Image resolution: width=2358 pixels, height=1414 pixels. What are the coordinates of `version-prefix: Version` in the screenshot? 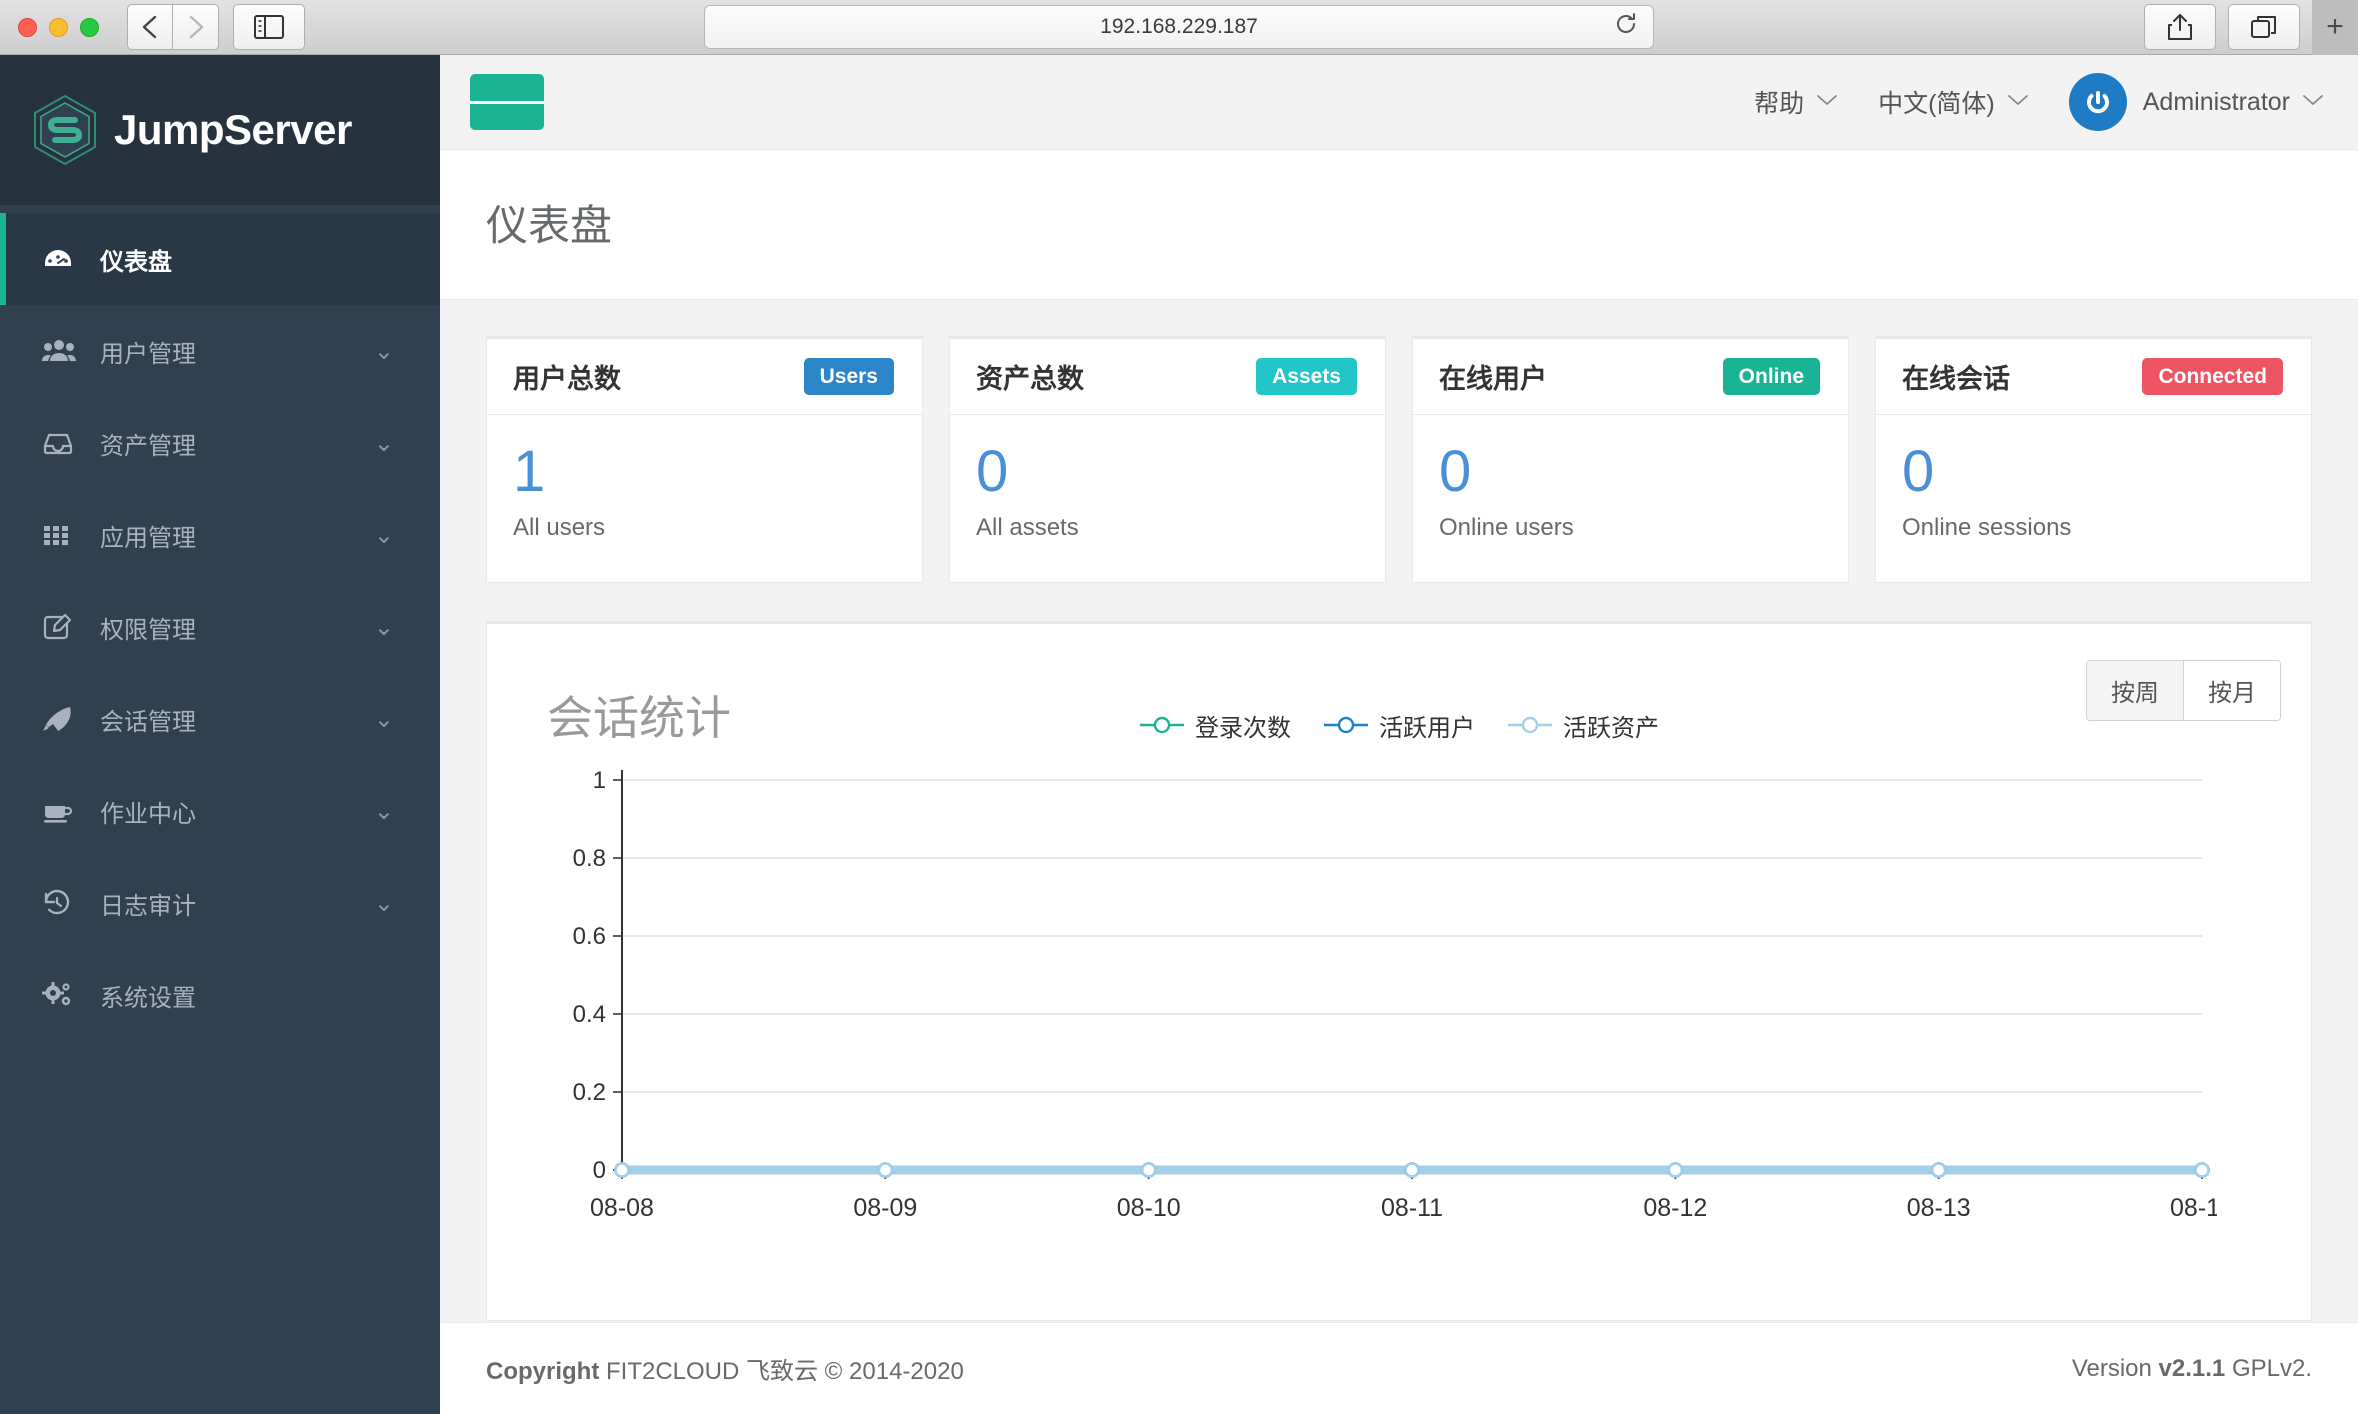 It's located at (2115, 1368).